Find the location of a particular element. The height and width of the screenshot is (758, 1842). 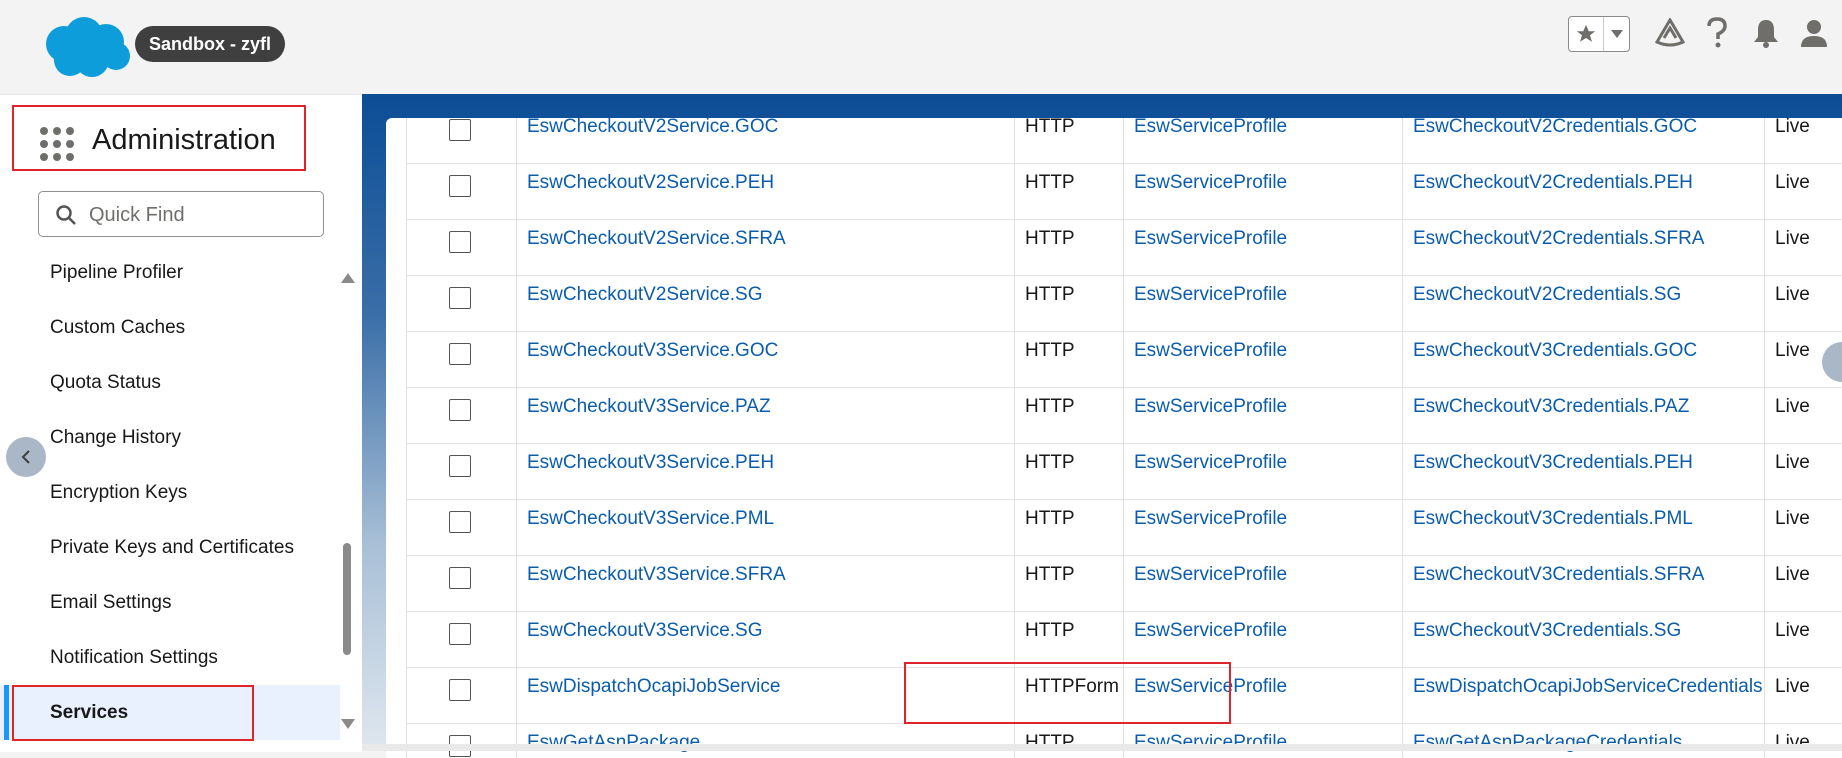

app-launcher-icon is located at coordinates (57, 144).